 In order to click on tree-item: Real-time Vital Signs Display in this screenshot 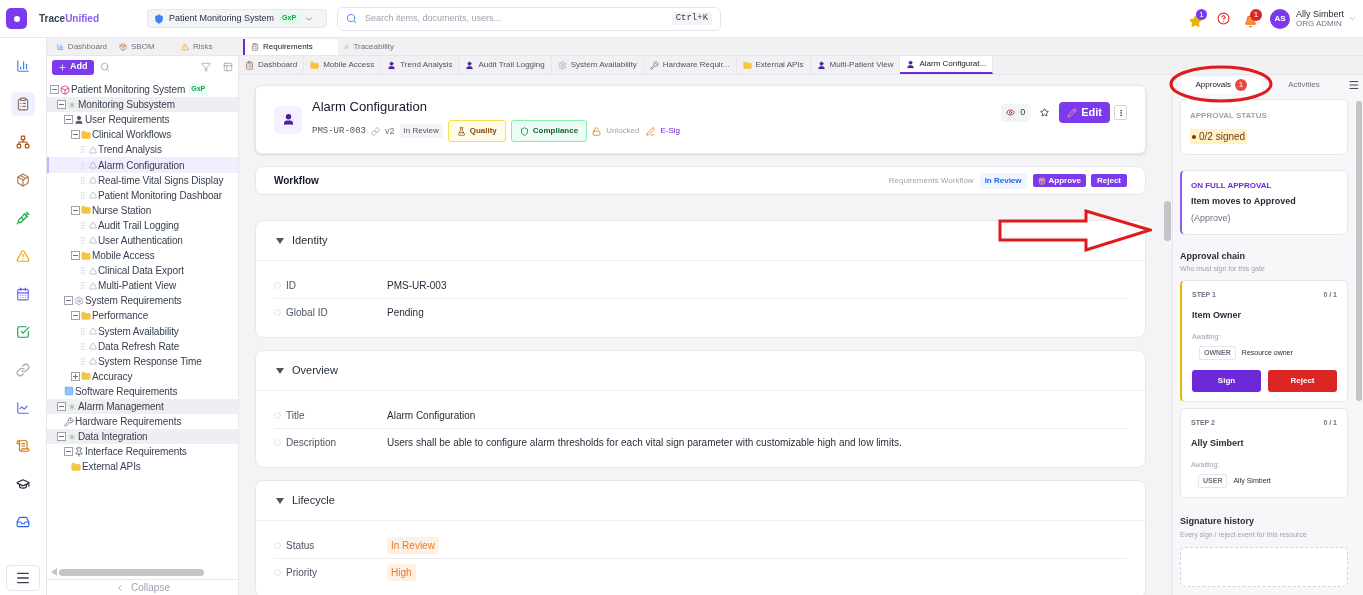, I will do `click(142, 180)`.